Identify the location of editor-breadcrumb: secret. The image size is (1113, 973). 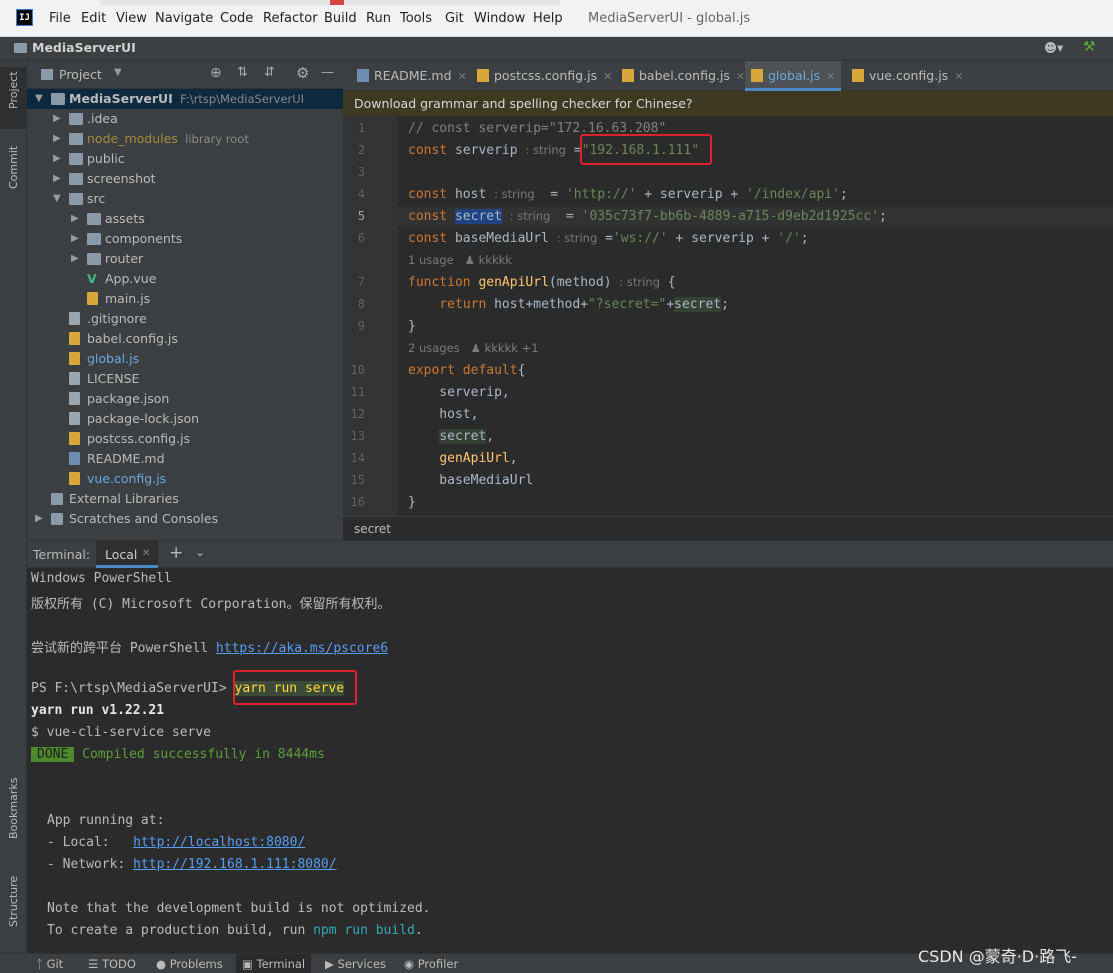
(728, 528).